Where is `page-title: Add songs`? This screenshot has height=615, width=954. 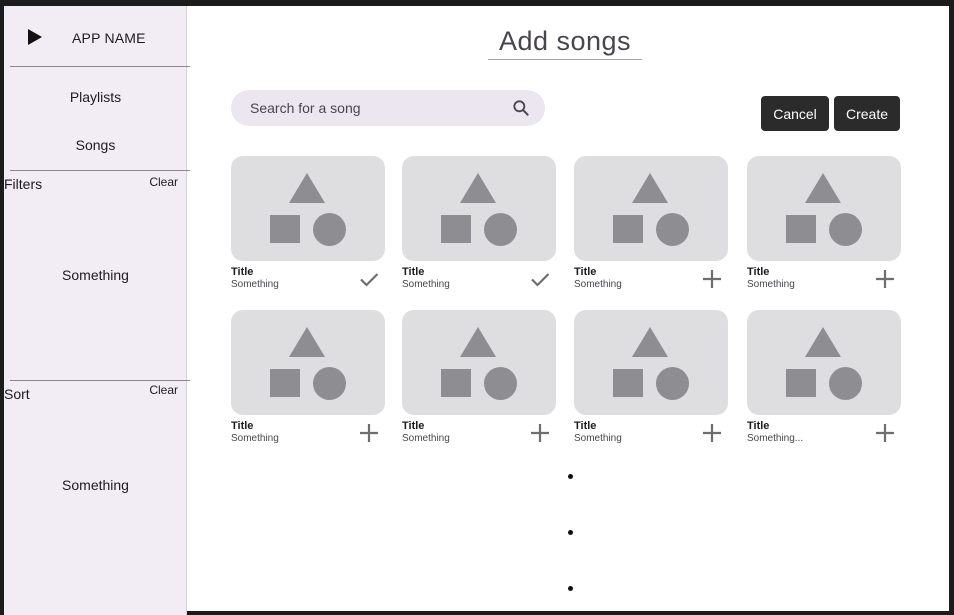 page-title: Add songs is located at coordinates (565, 43).